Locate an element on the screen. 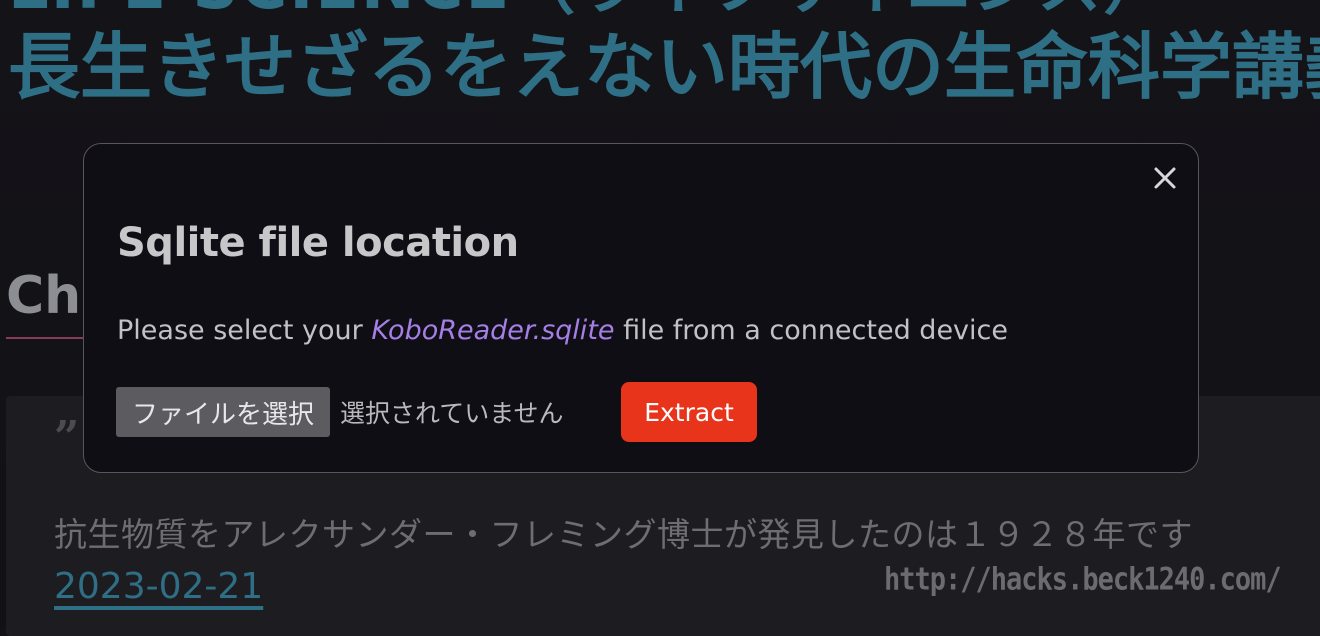  close-button is located at coordinates (1165, 178).